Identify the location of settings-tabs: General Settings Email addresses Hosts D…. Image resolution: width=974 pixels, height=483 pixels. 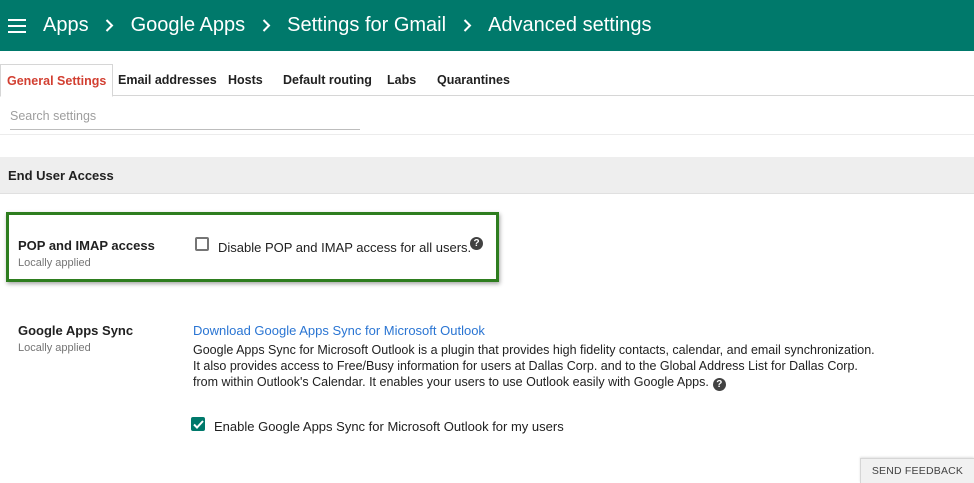
(487, 80).